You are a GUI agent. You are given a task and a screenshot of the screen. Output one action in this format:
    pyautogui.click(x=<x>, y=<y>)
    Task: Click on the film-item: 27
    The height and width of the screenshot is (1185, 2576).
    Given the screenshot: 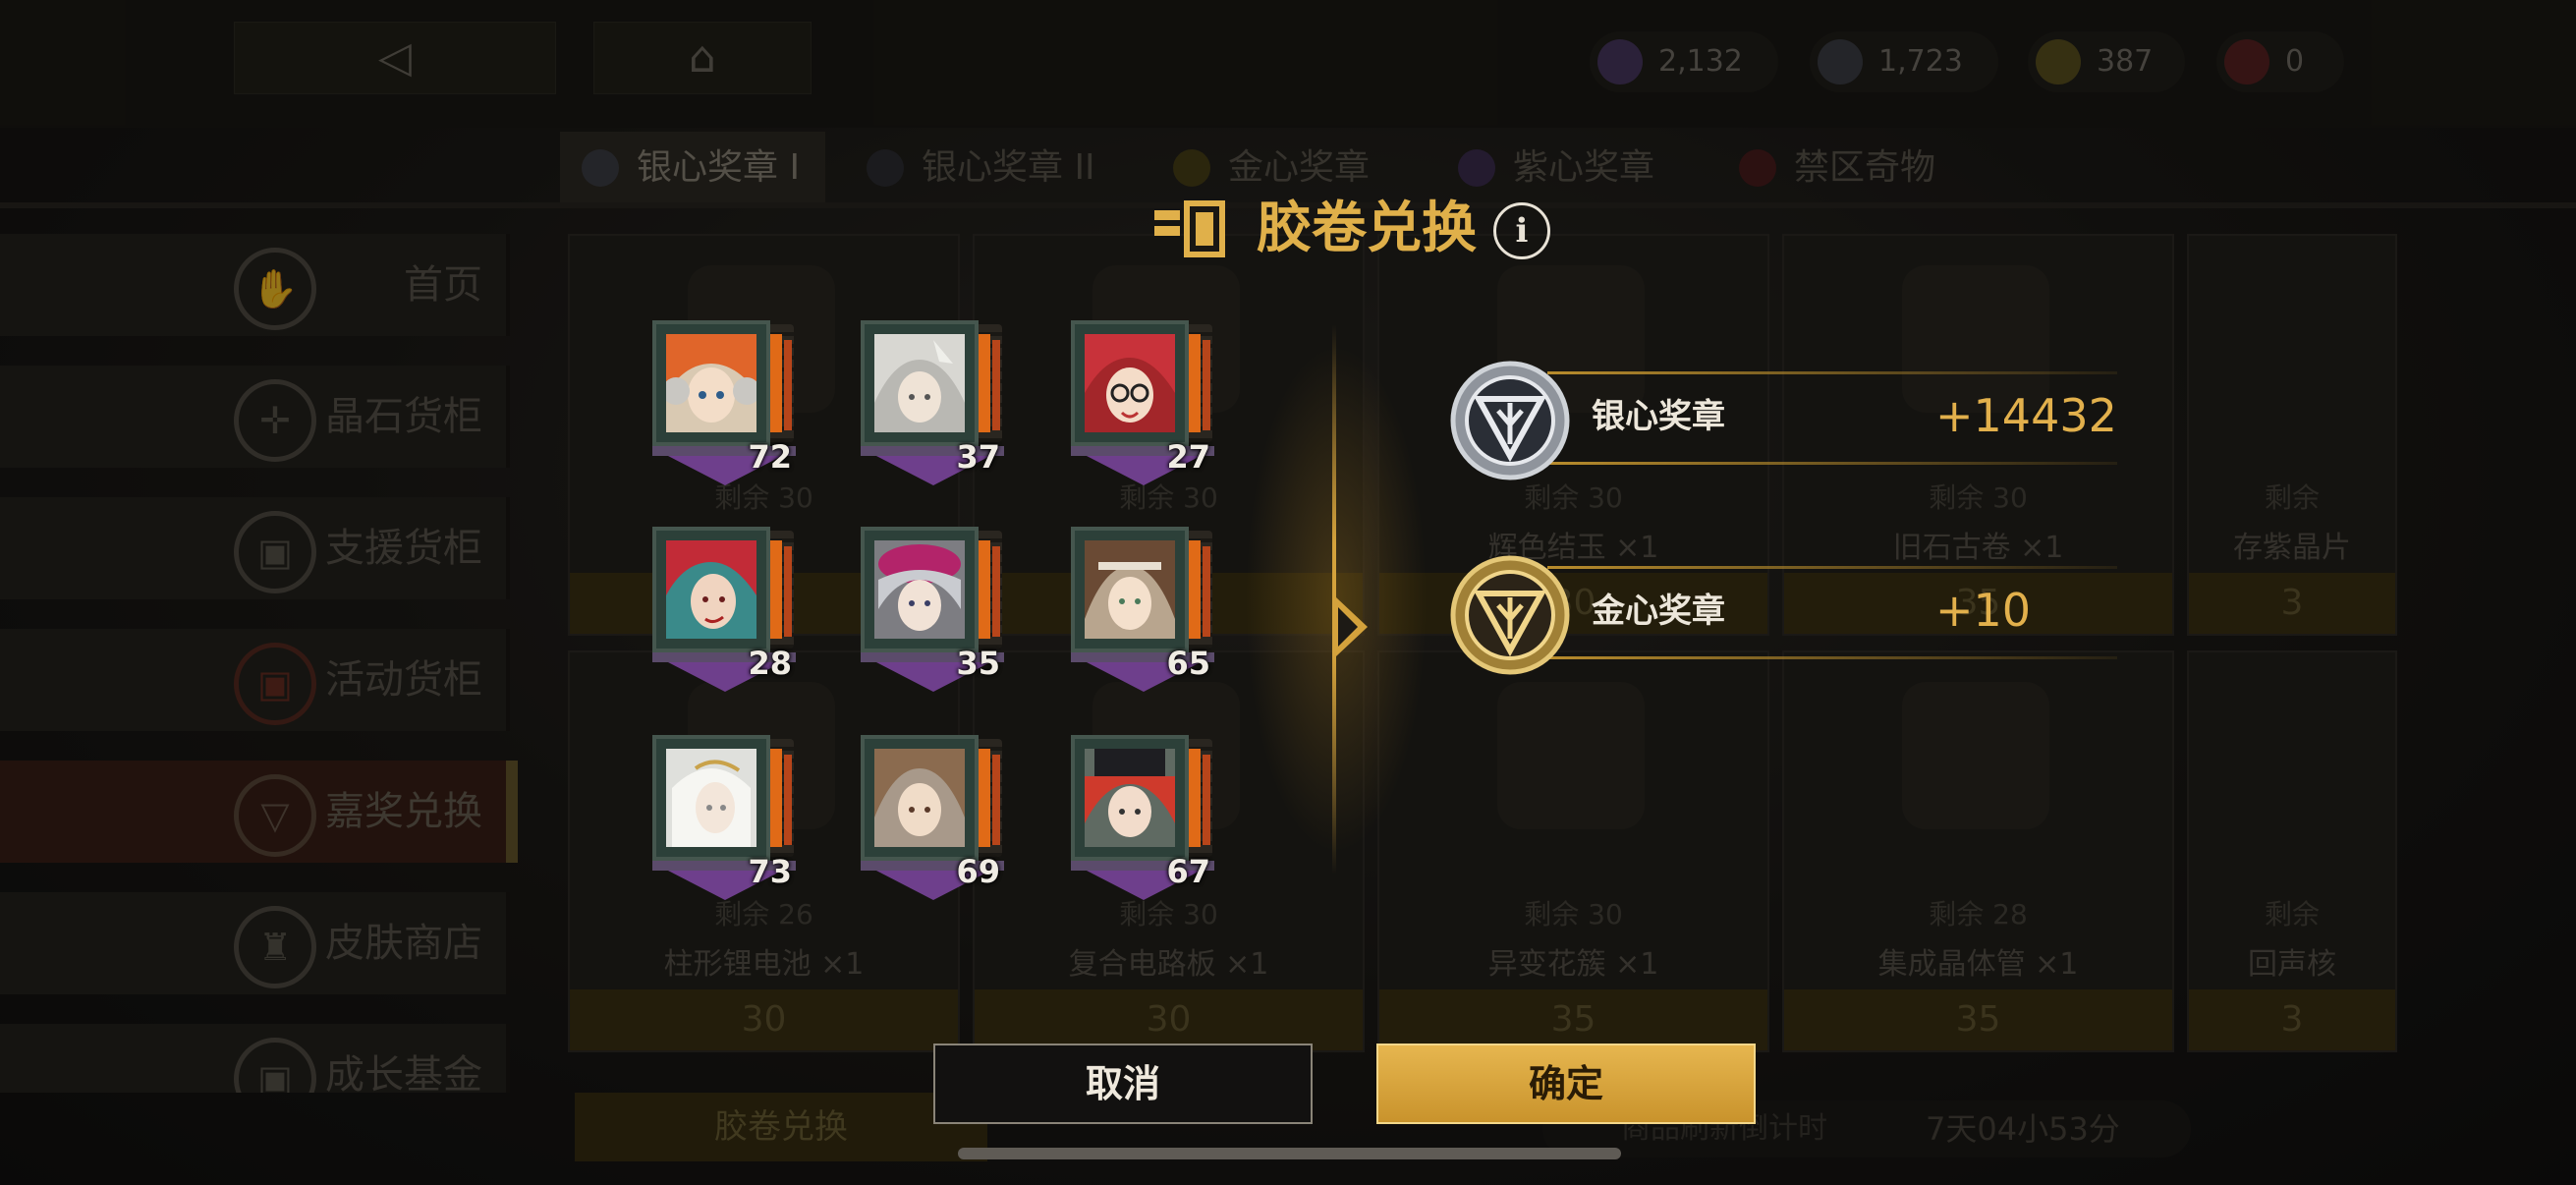 What is the action you would take?
    pyautogui.click(x=1142, y=404)
    